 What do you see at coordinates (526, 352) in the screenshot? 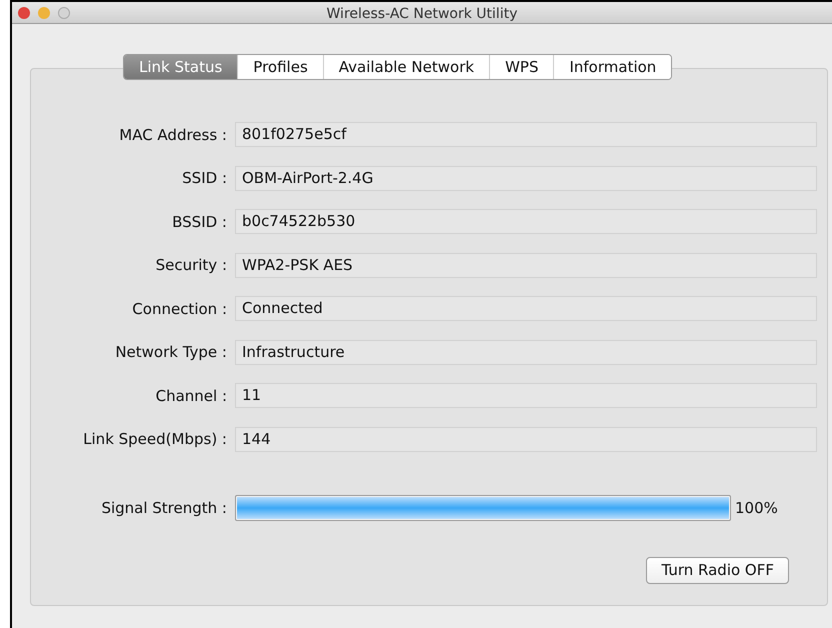
I see `value-field: Infrastructure` at bounding box center [526, 352].